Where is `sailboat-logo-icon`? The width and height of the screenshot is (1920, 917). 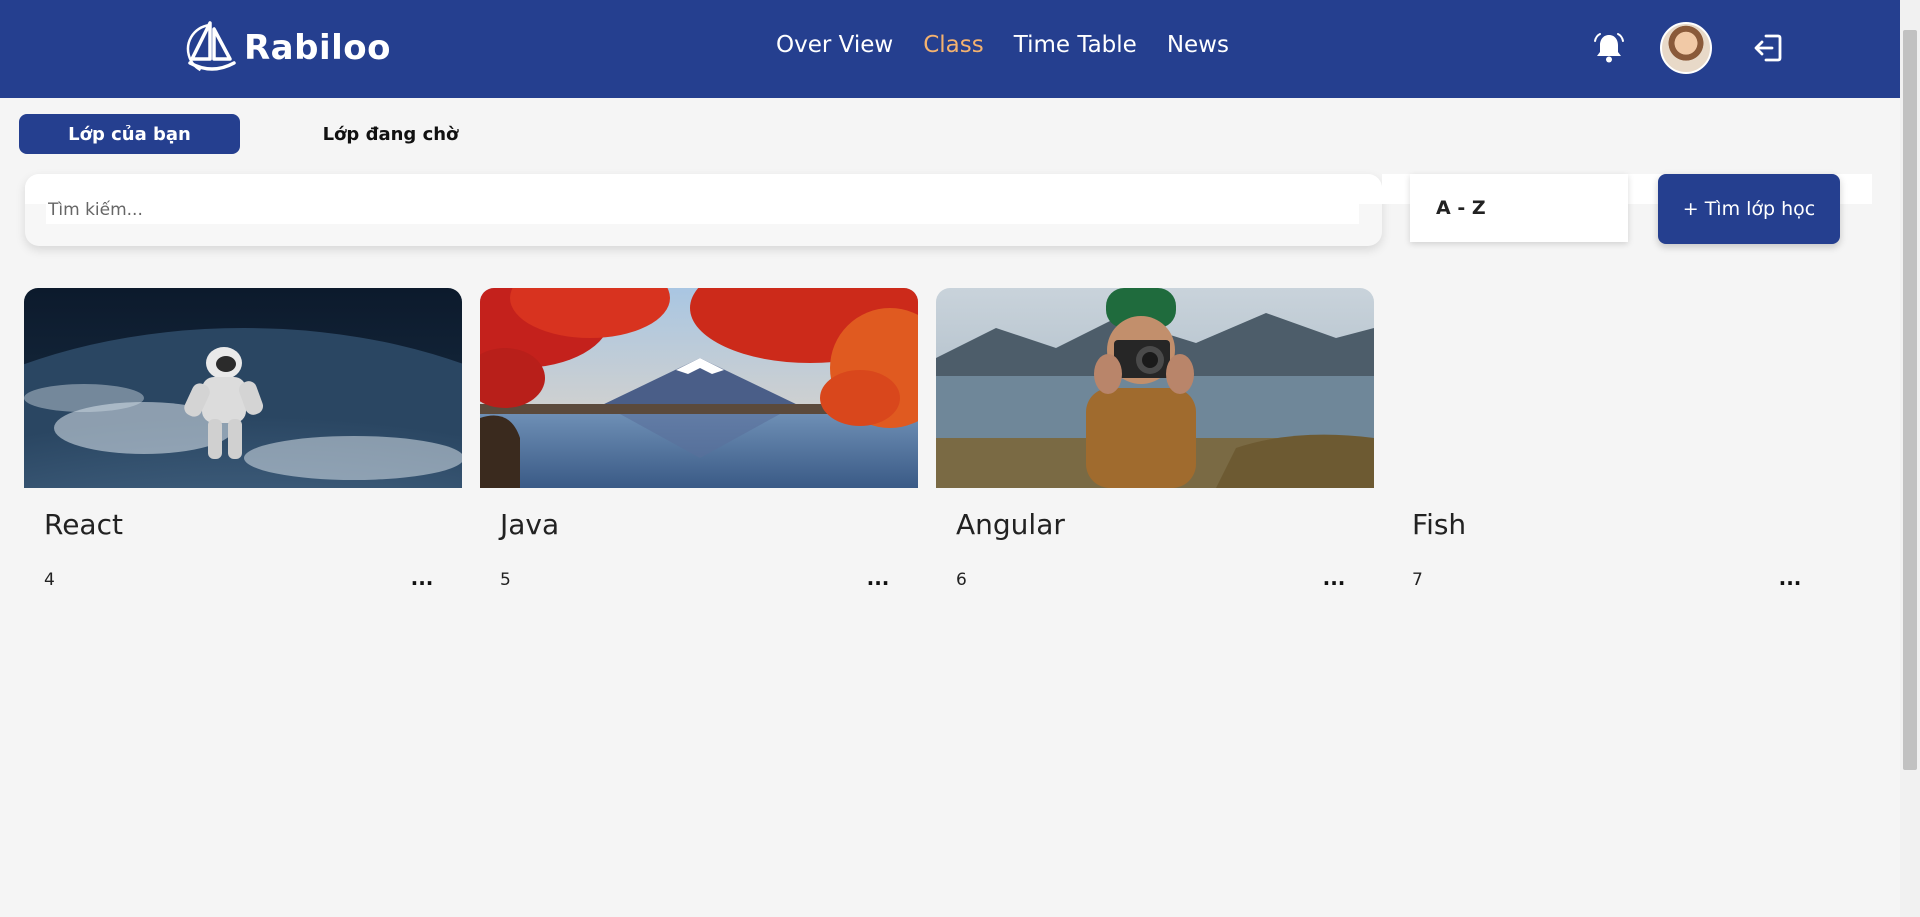
sailboat-logo-icon is located at coordinates (212, 48).